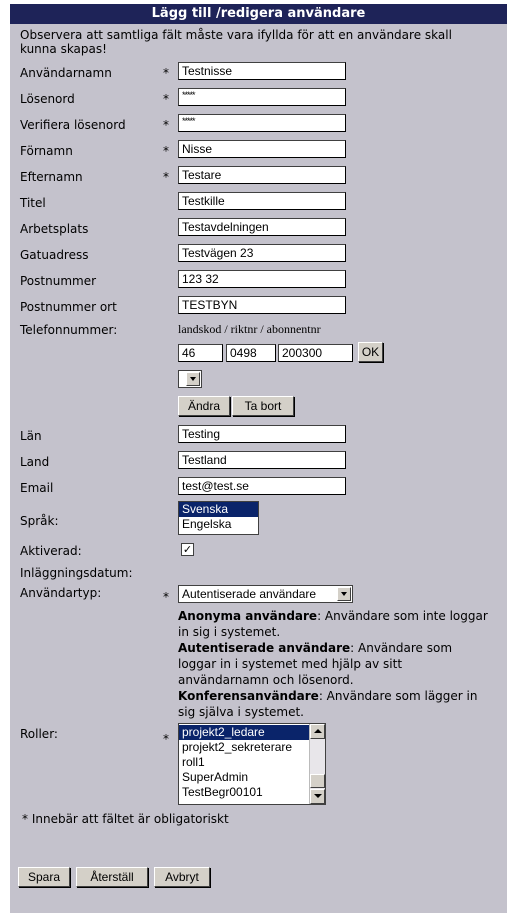 This screenshot has width=512, height=917. I want to click on phone-list-select, so click(190, 379).